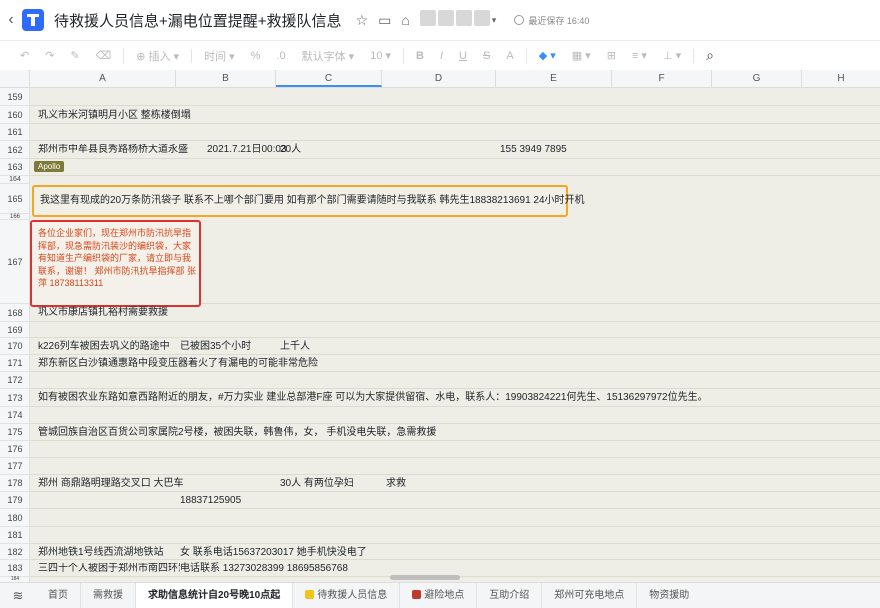 Image resolution: width=880 pixels, height=608 pixels. I want to click on search-icon: ⌕, so click(710, 55).